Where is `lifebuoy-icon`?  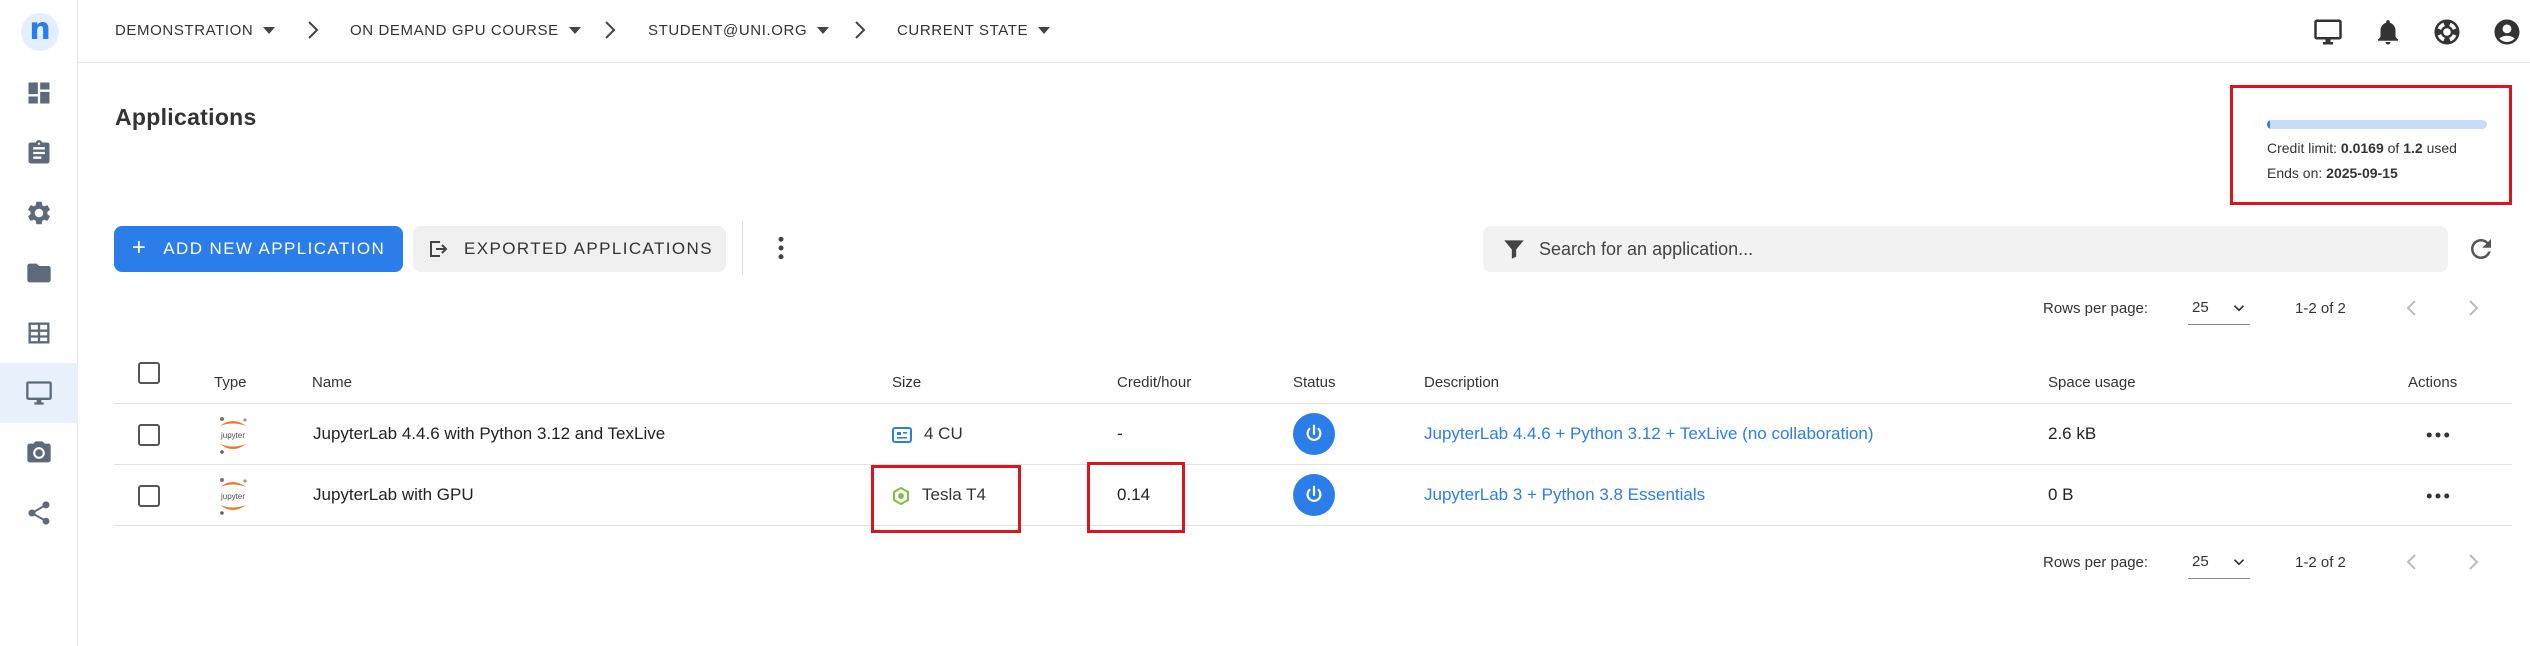 lifebuoy-icon is located at coordinates (2447, 32).